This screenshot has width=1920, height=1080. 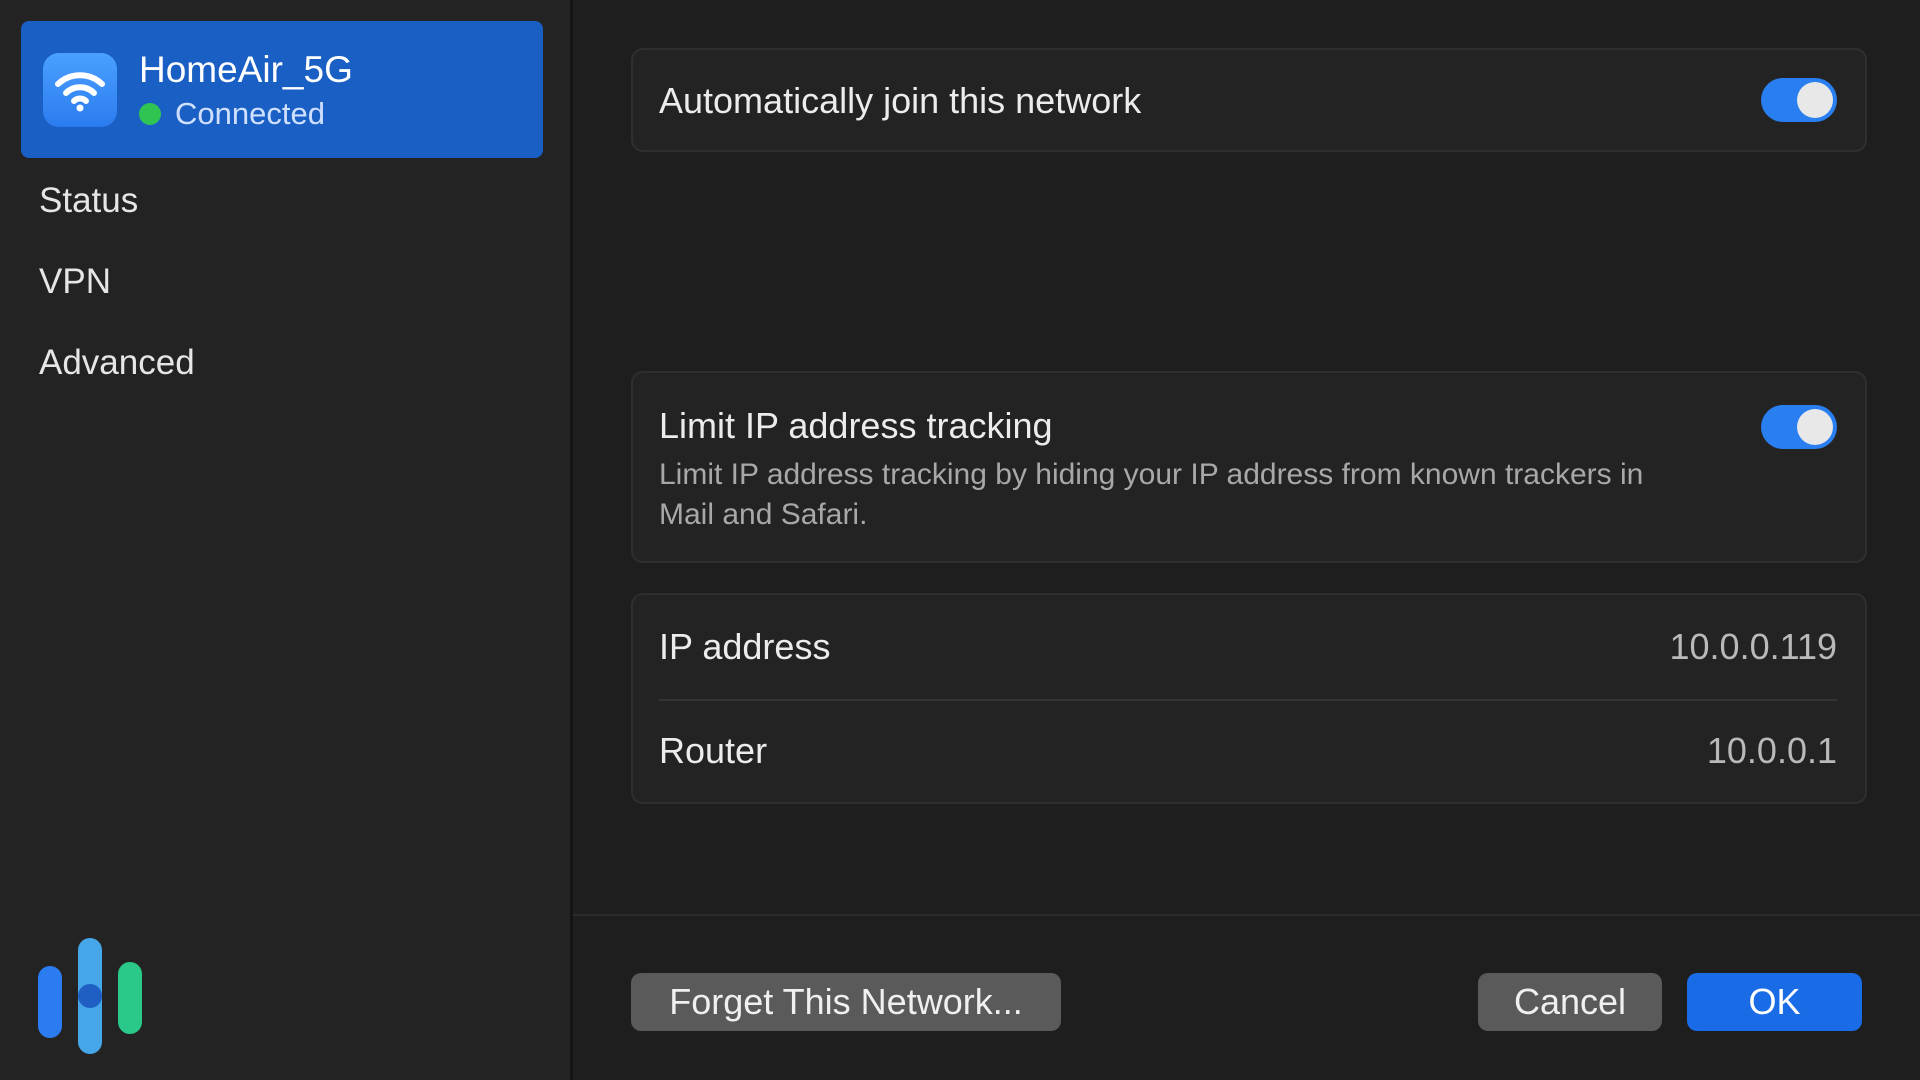 I want to click on sidebar-network-selected: HomeAir_5G Connected, so click(x=282, y=89).